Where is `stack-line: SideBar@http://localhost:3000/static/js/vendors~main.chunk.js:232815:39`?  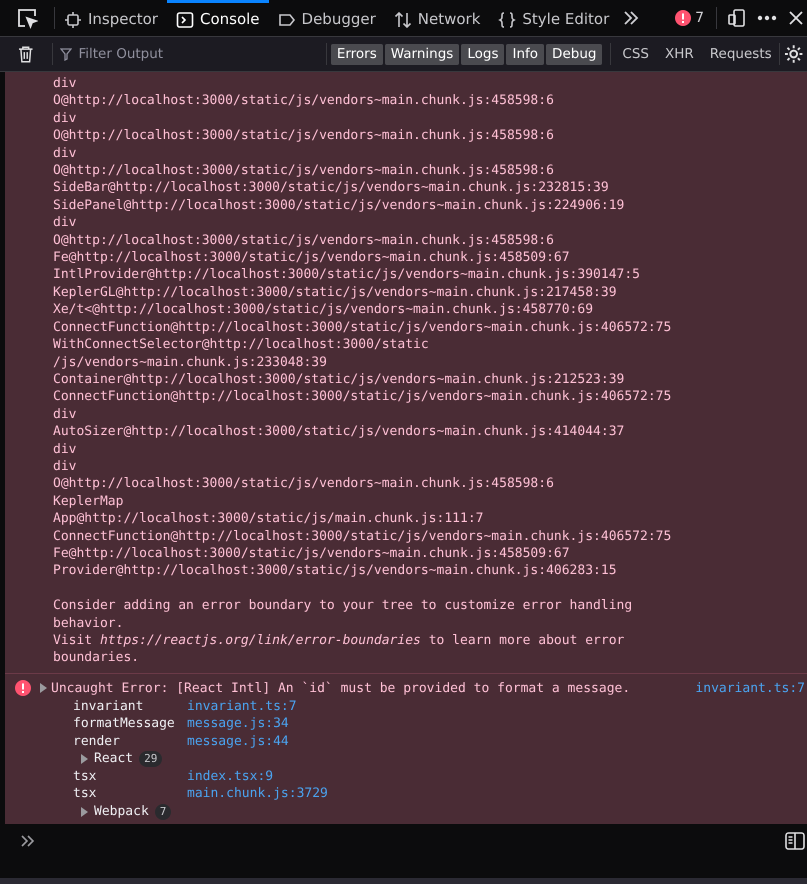
stack-line: SideBar@http://localhost:3000/static/js/vendors~main.chunk.js:232815:39 is located at coordinates (331, 188).